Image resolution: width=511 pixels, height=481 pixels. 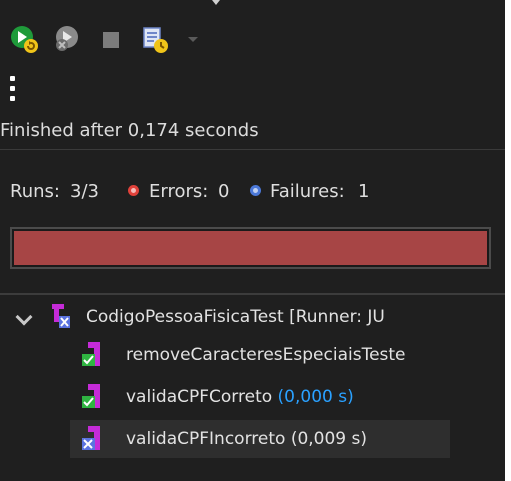 What do you see at coordinates (133, 190) in the screenshot?
I see `error-icon` at bounding box center [133, 190].